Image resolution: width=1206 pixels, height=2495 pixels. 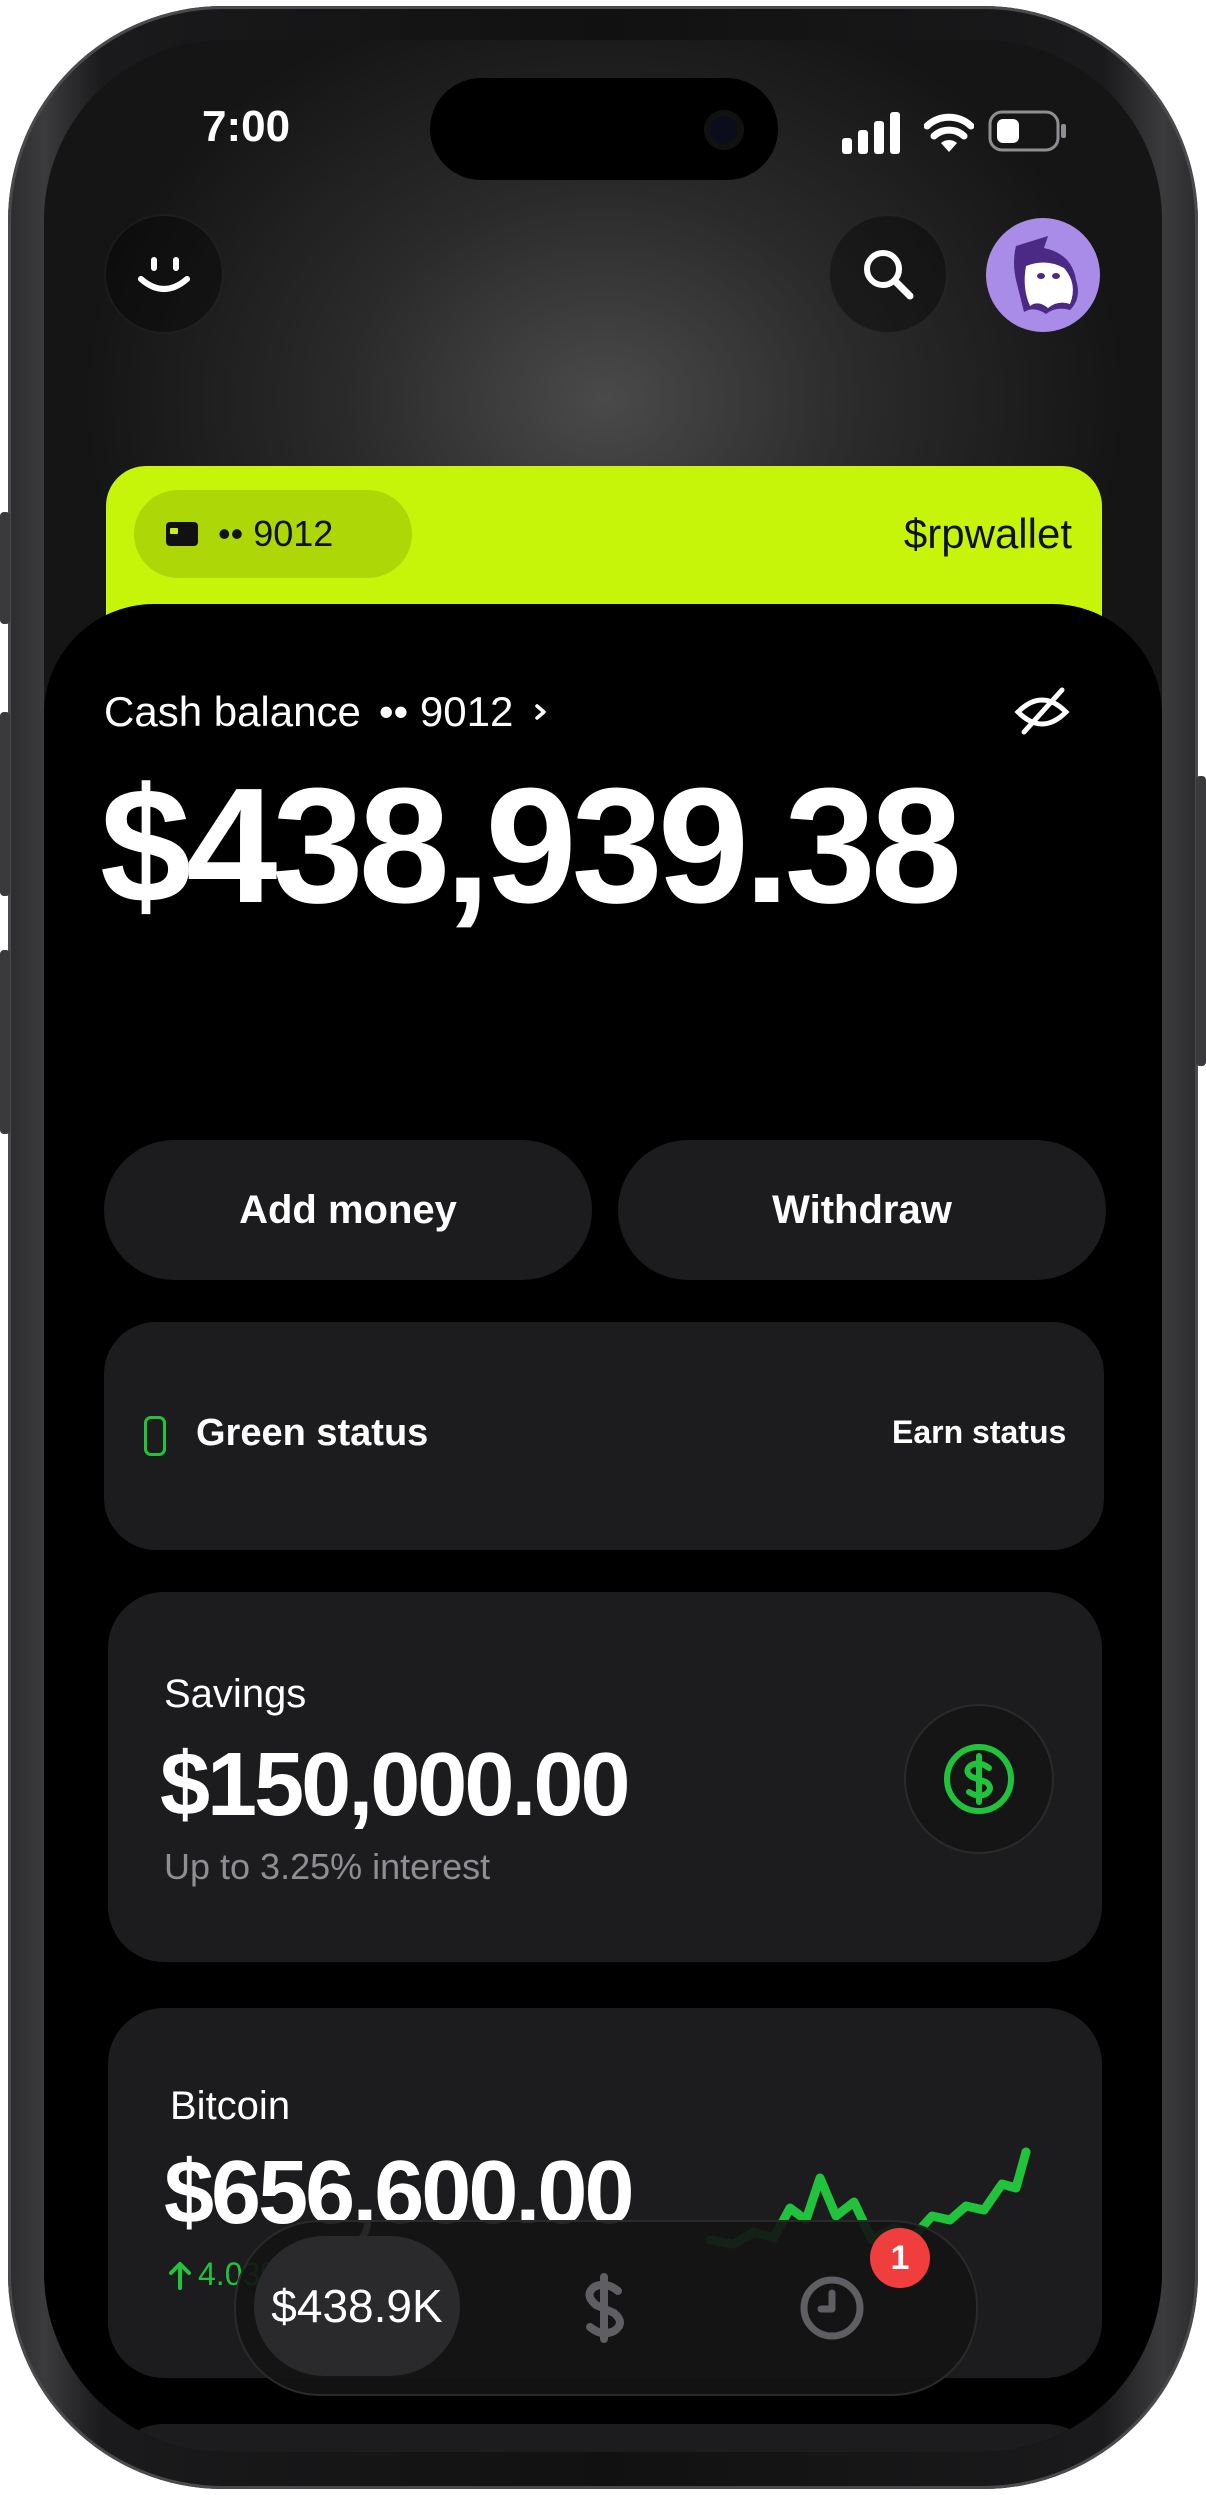 I want to click on next-card, so click(x=605, y=2438).